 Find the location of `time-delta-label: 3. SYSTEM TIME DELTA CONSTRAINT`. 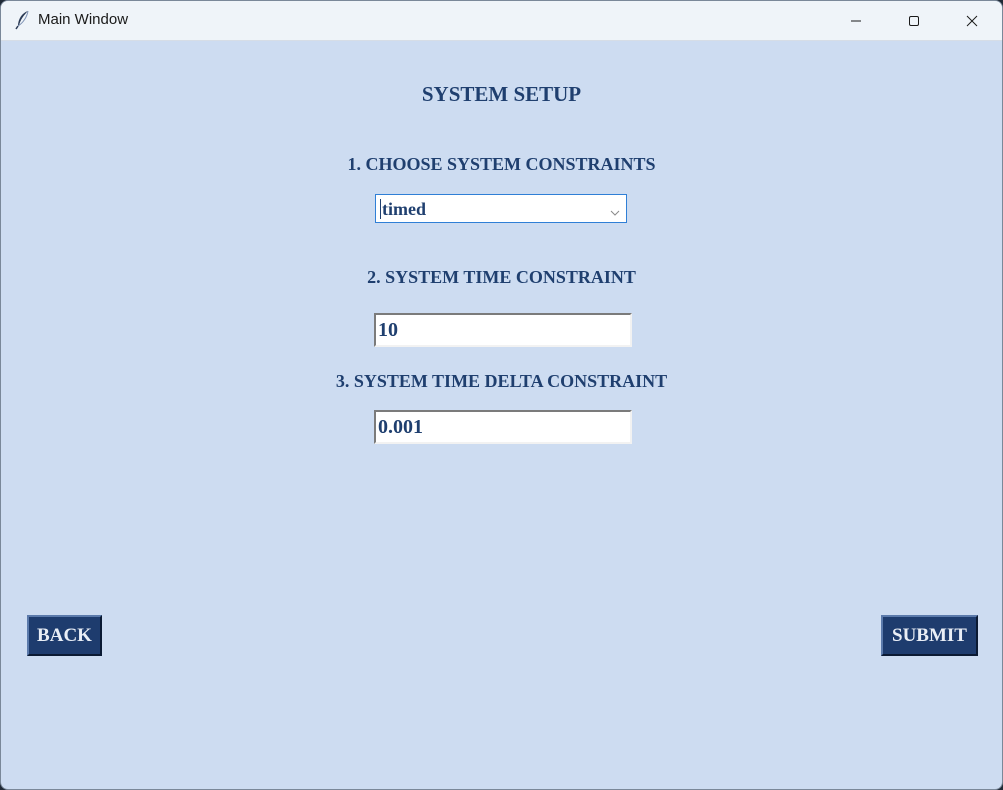

time-delta-label: 3. SYSTEM TIME DELTA CONSTRAINT is located at coordinates (501, 381).